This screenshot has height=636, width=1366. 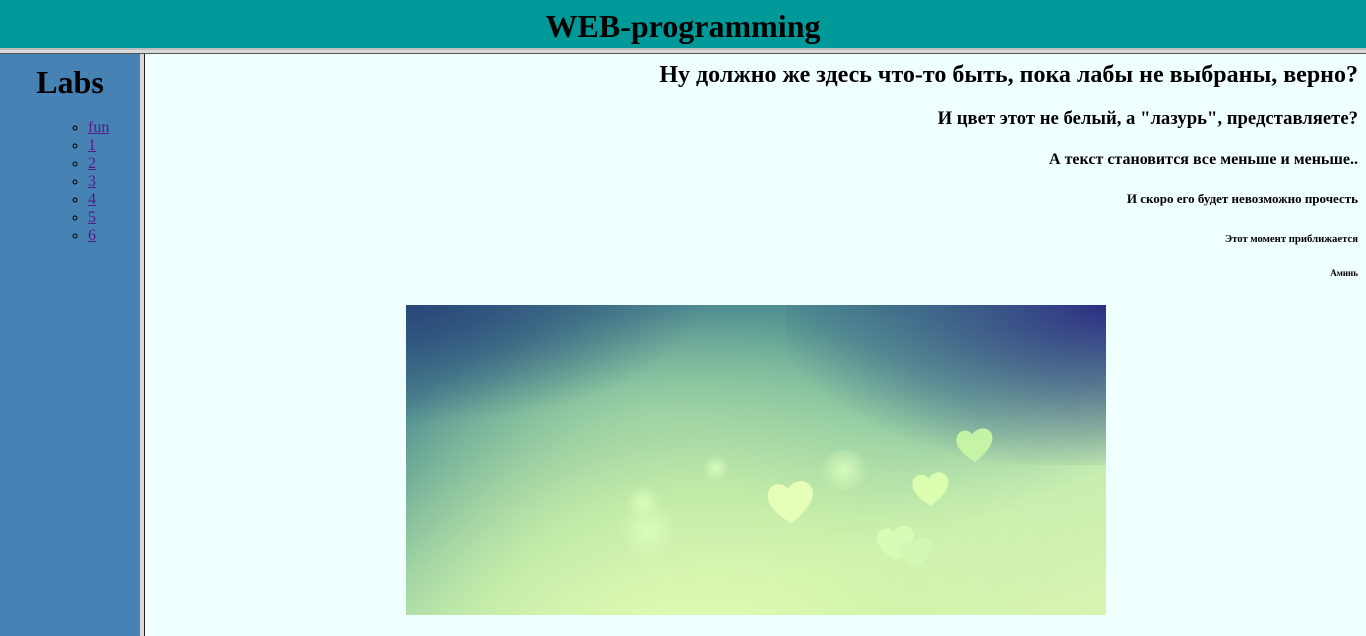 What do you see at coordinates (114, 146) in the screenshot?
I see `list-item: 1` at bounding box center [114, 146].